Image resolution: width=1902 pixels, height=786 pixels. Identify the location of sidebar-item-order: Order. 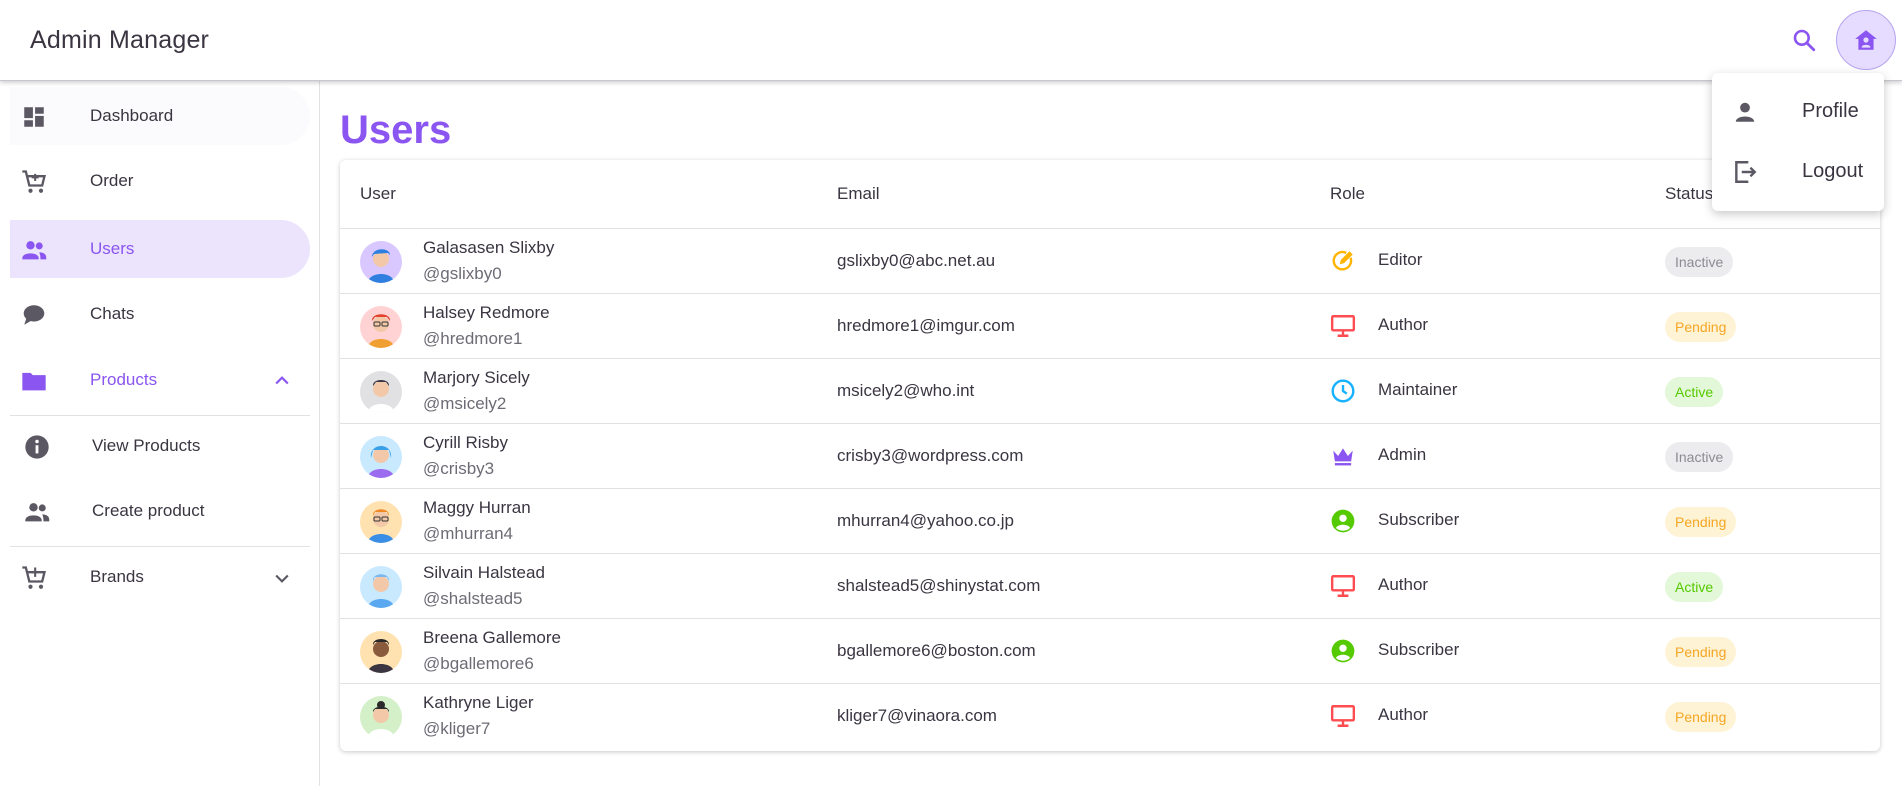
(160, 181).